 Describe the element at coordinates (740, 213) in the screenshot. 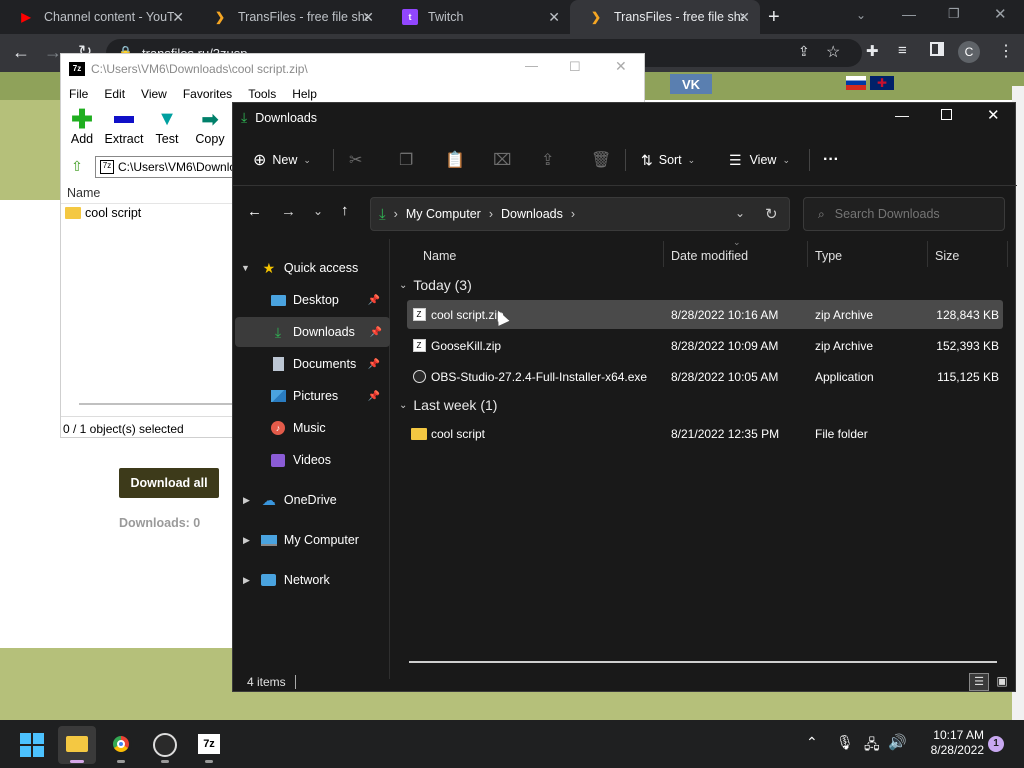

I see `address-dropdown-icon: ⌄` at that location.